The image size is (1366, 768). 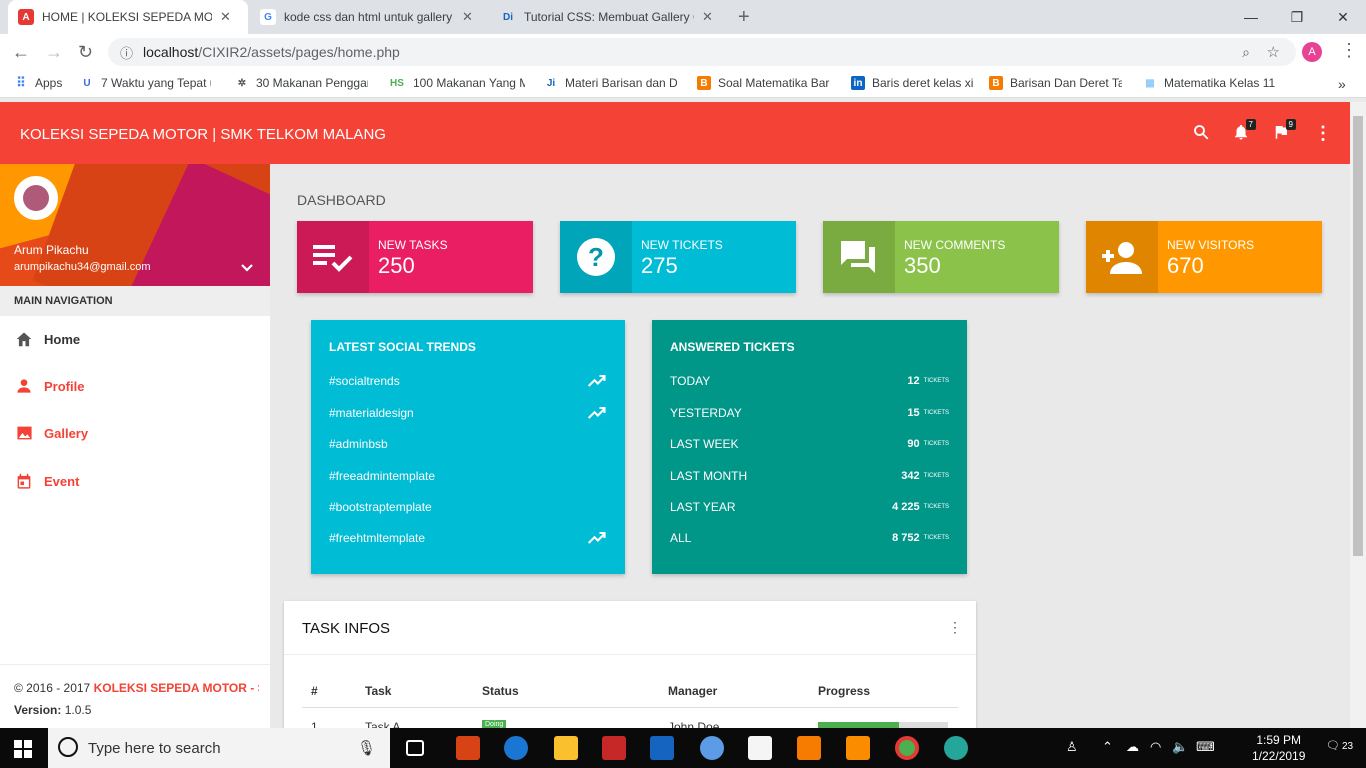 What do you see at coordinates (456, 83) in the screenshot?
I see `bookmark-item: HS 100 Makanan Yang M` at bounding box center [456, 83].